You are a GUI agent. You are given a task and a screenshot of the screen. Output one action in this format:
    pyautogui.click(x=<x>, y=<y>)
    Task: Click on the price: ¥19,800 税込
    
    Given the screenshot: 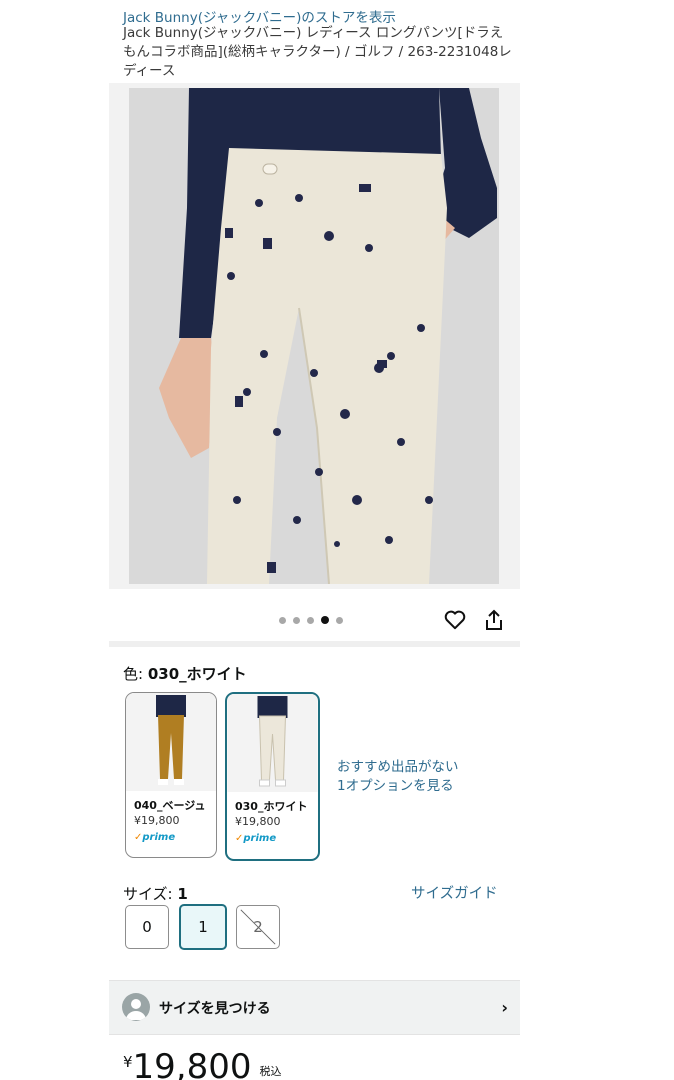 What is the action you would take?
    pyautogui.click(x=202, y=1062)
    